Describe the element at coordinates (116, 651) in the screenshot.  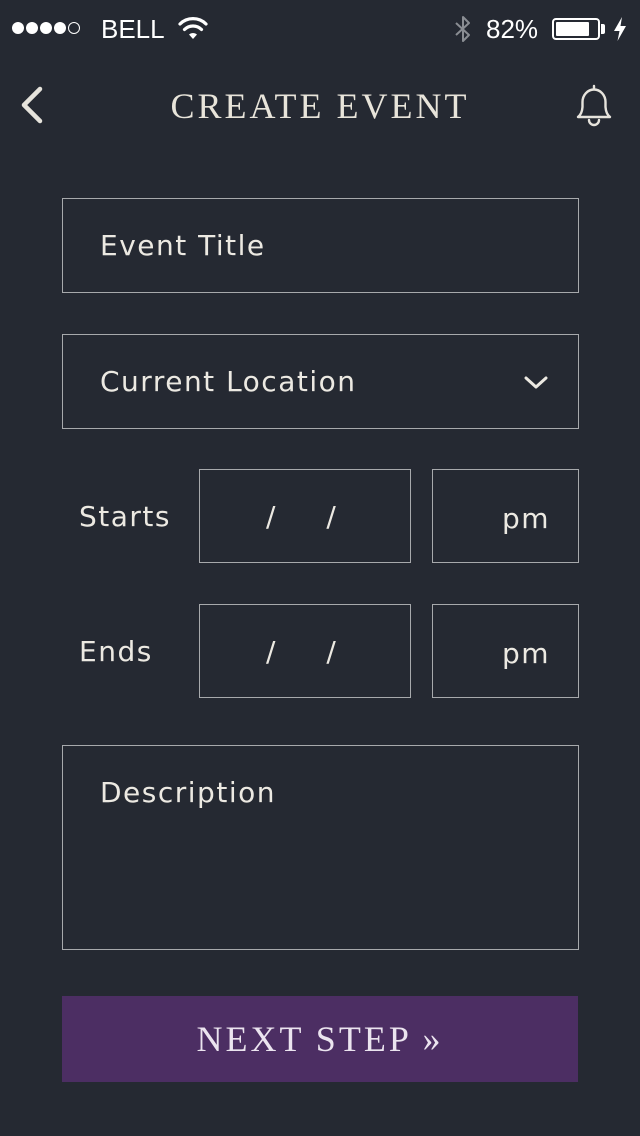
I see `ends-label: Ends` at that location.